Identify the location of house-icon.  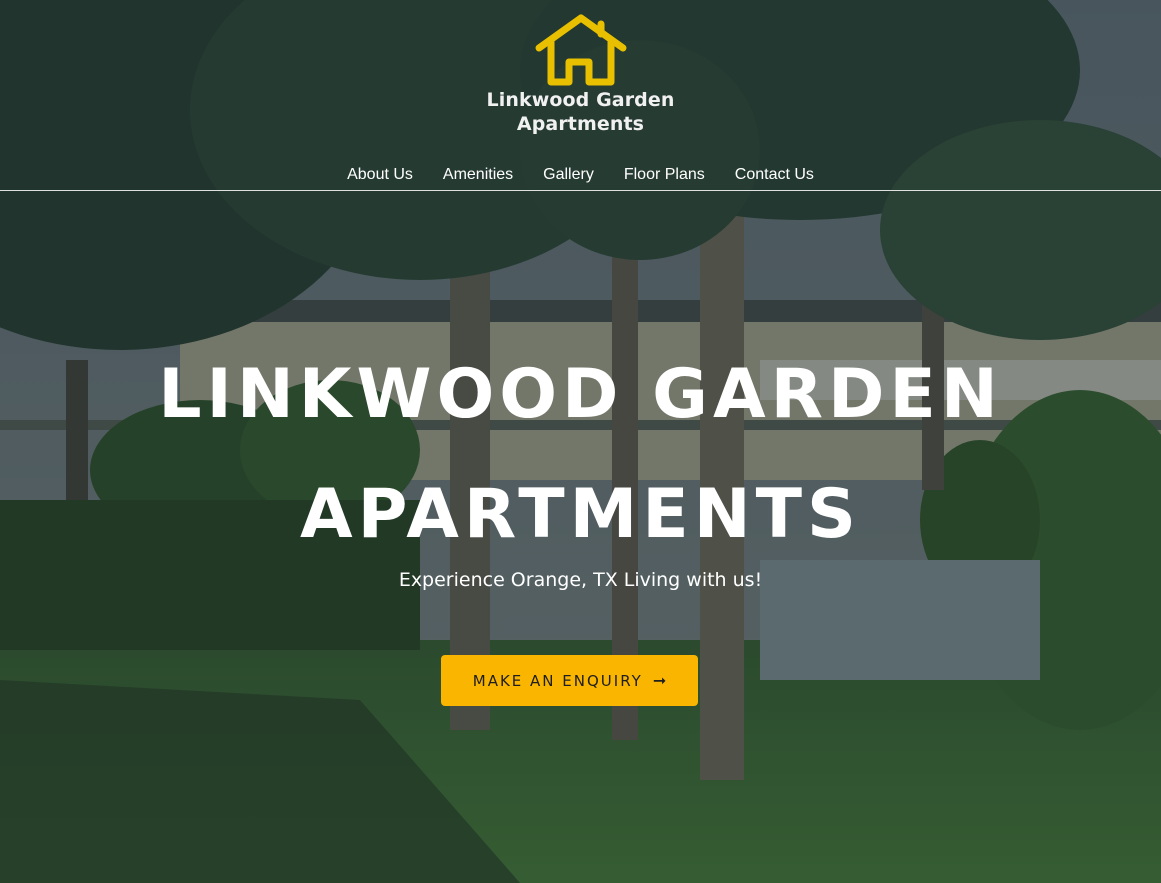
(580, 50).